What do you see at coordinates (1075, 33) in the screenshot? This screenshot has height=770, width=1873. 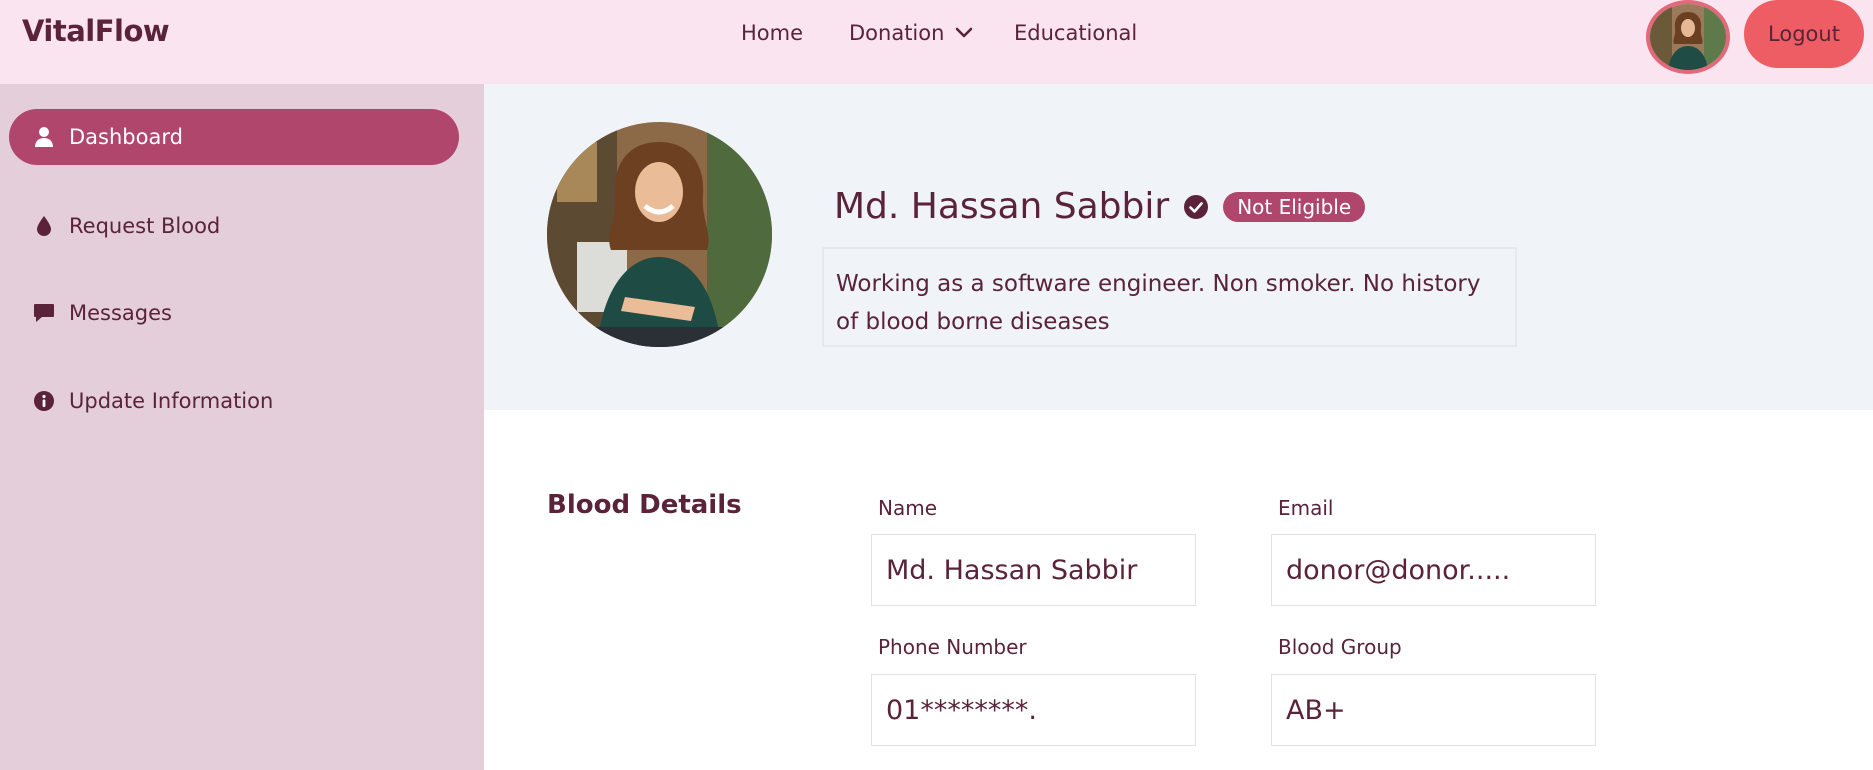 I see `nav-educational-link: Educational` at bounding box center [1075, 33].